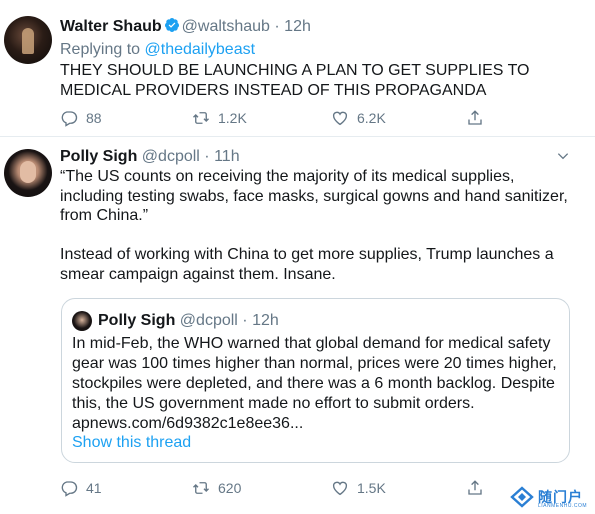 The image size is (595, 514). Describe the element at coordinates (297, 26) in the screenshot. I see `tweet-time: 12h` at that location.